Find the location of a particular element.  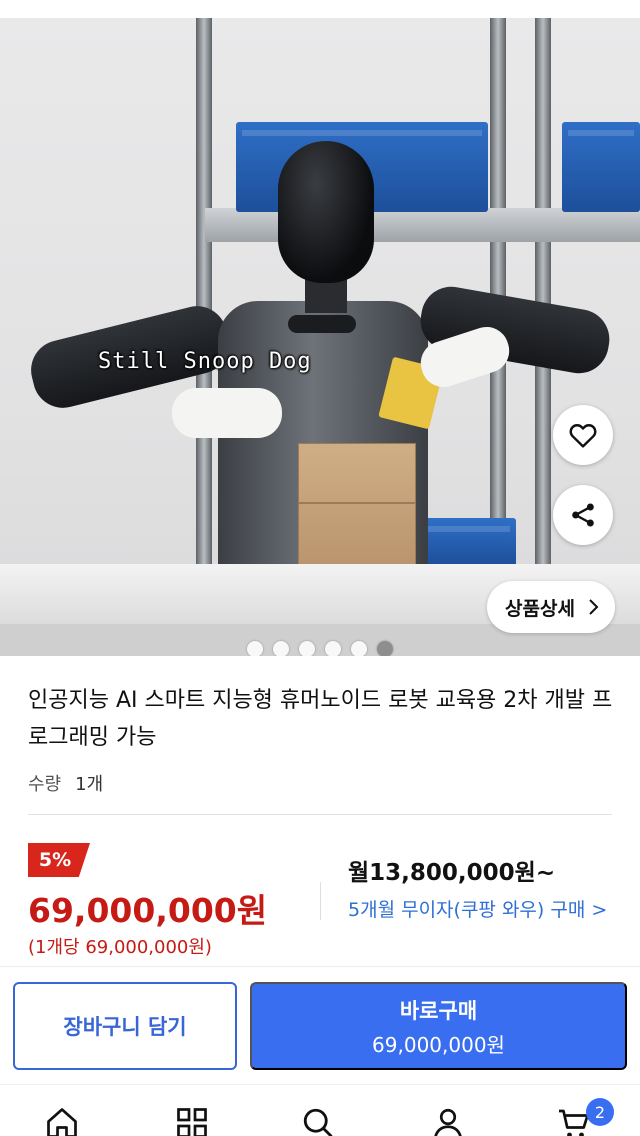

purchase-action-bar: 장바구니 담기 바로구매 69,000,000원 is located at coordinates (320, 1025).